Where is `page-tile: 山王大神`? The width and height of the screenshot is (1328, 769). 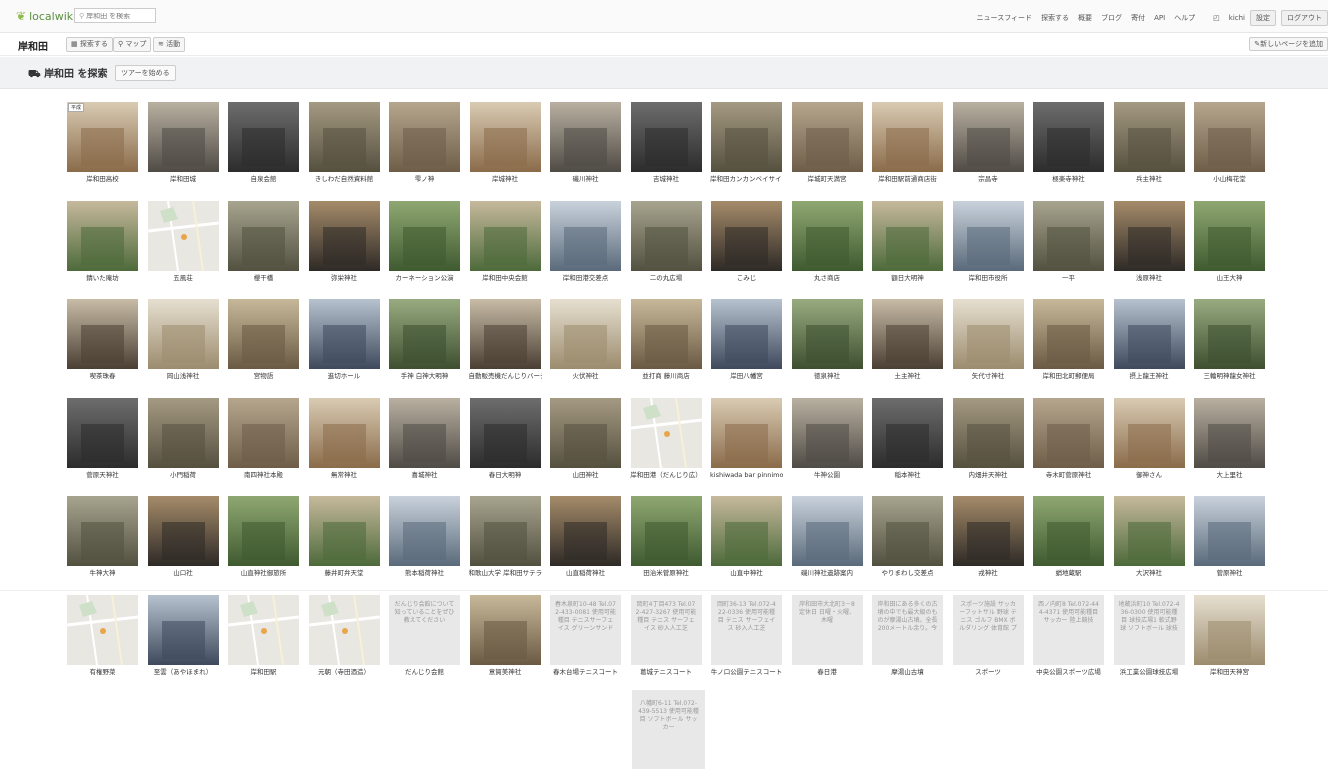
page-tile: 山王大神 is located at coordinates (1229, 242).